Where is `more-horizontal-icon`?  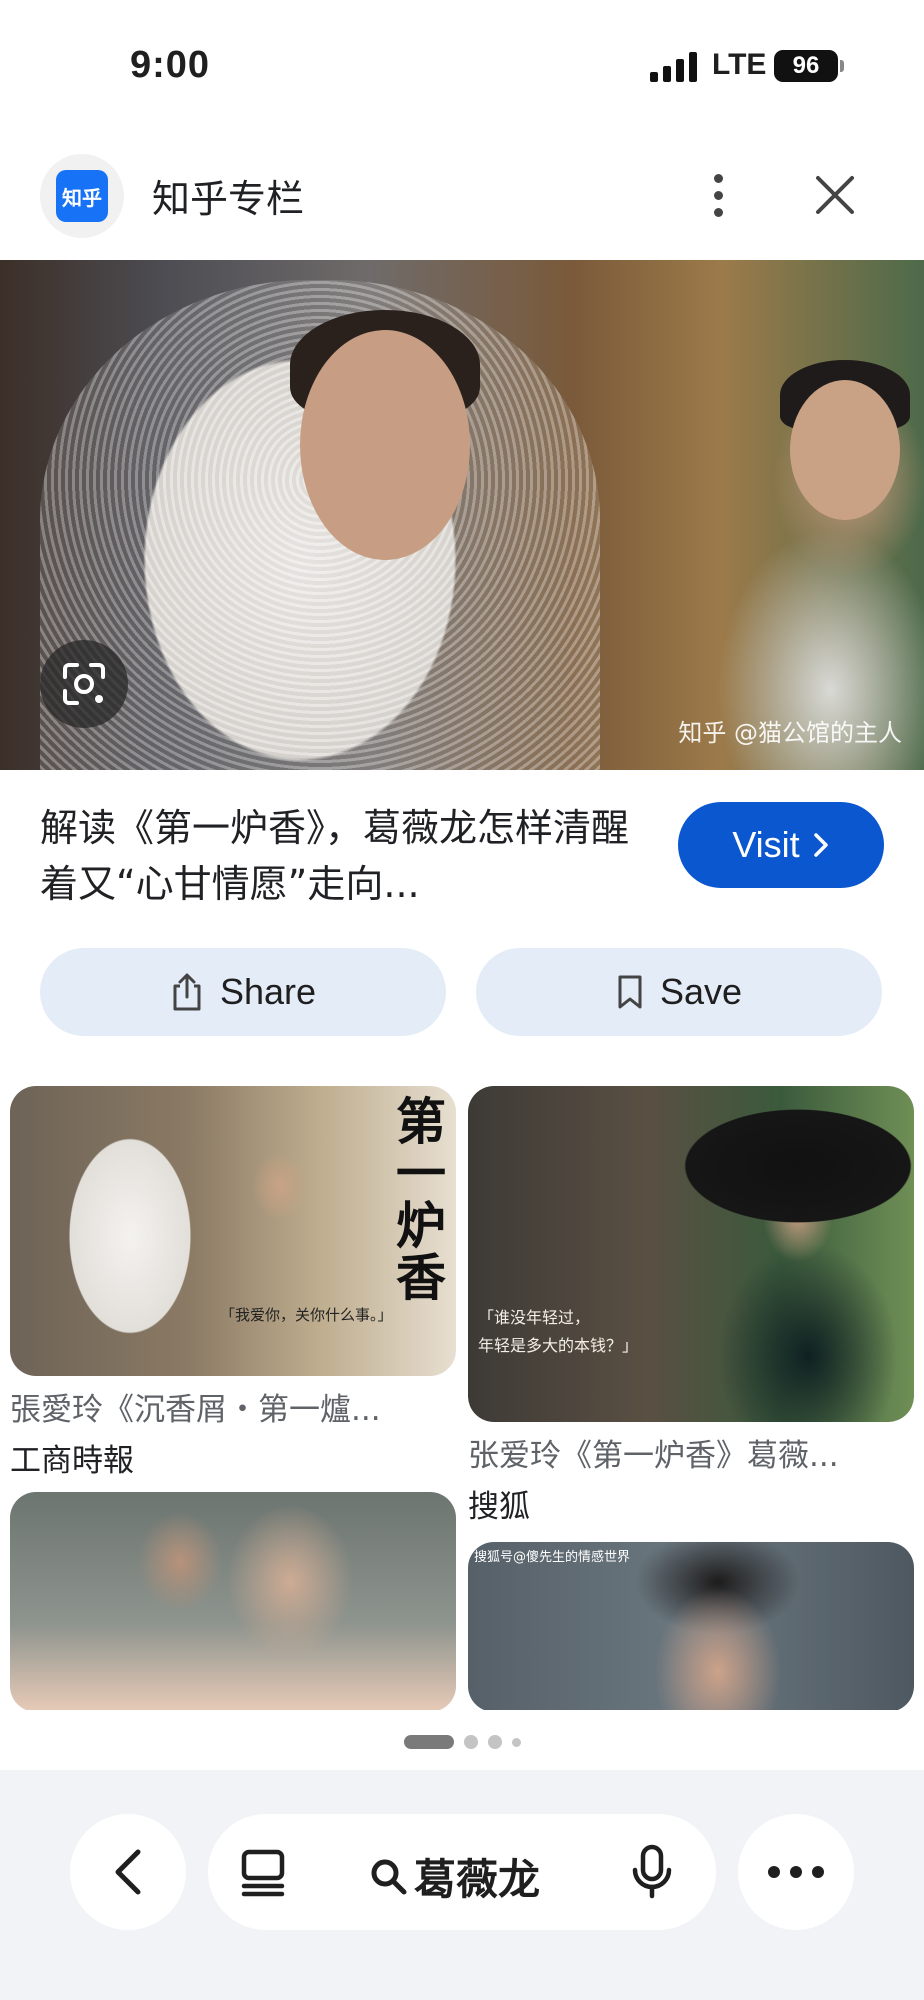 more-horizontal-icon is located at coordinates (796, 1872).